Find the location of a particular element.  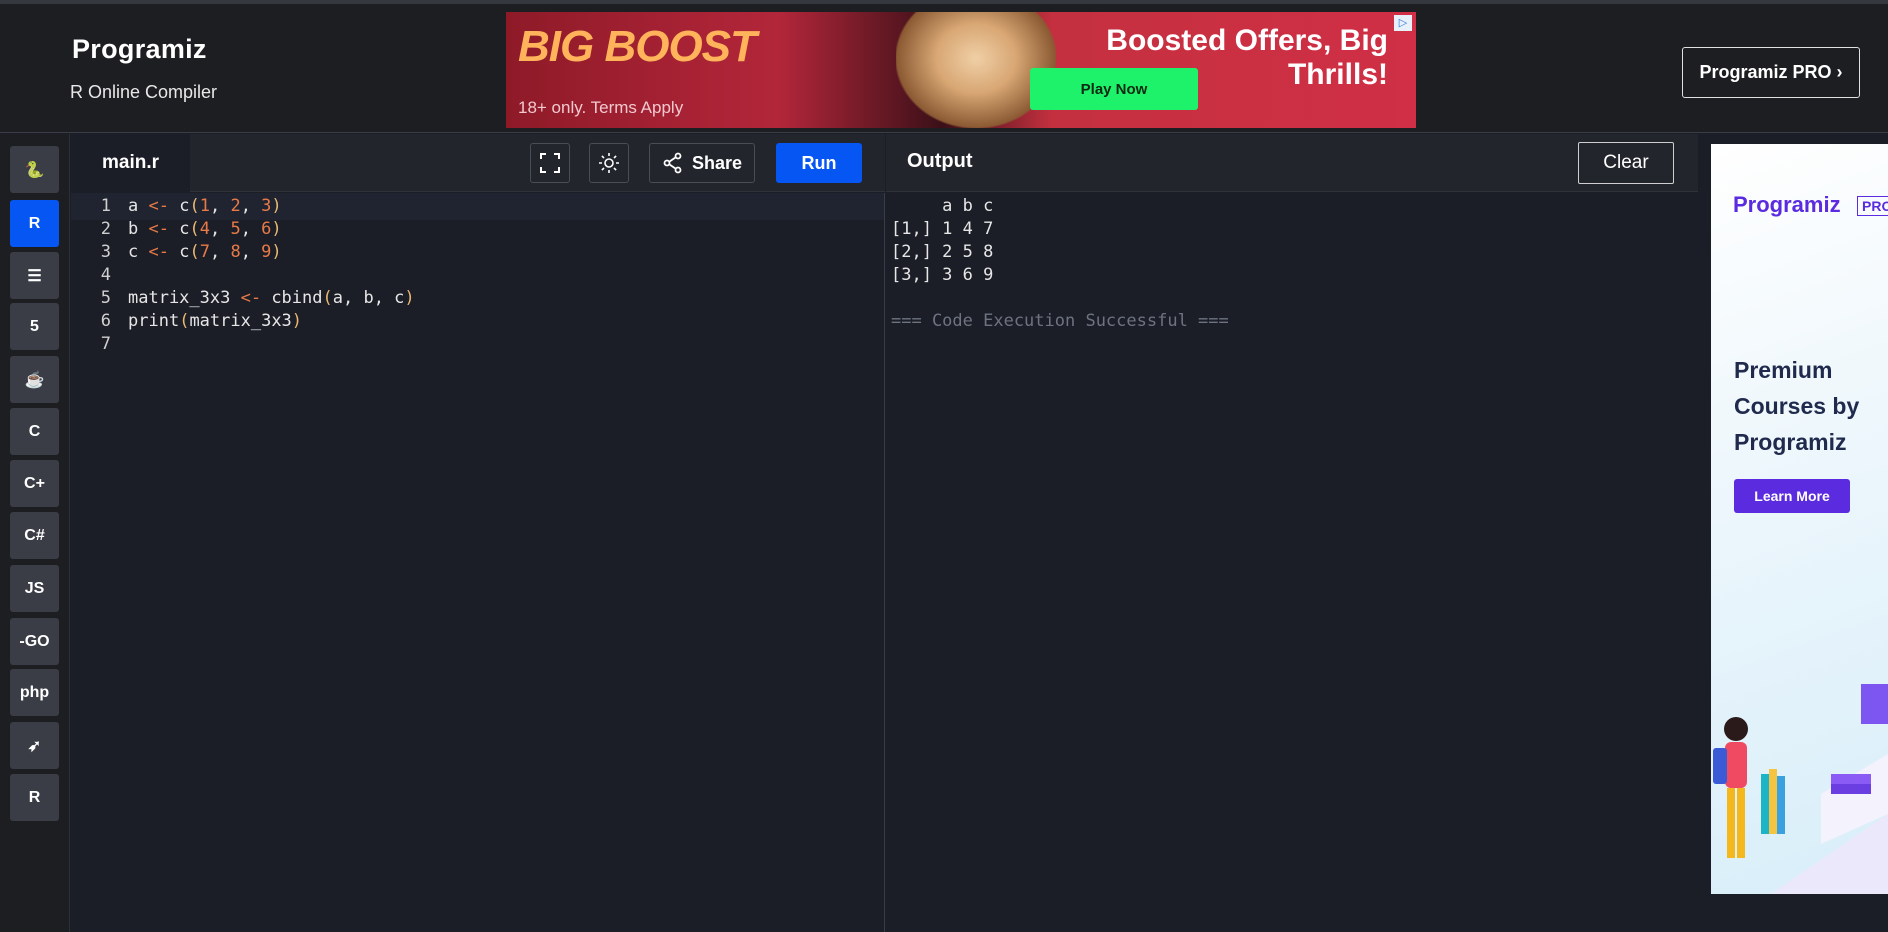

programiz-pro-button: Programiz PRO › is located at coordinates (1771, 72).